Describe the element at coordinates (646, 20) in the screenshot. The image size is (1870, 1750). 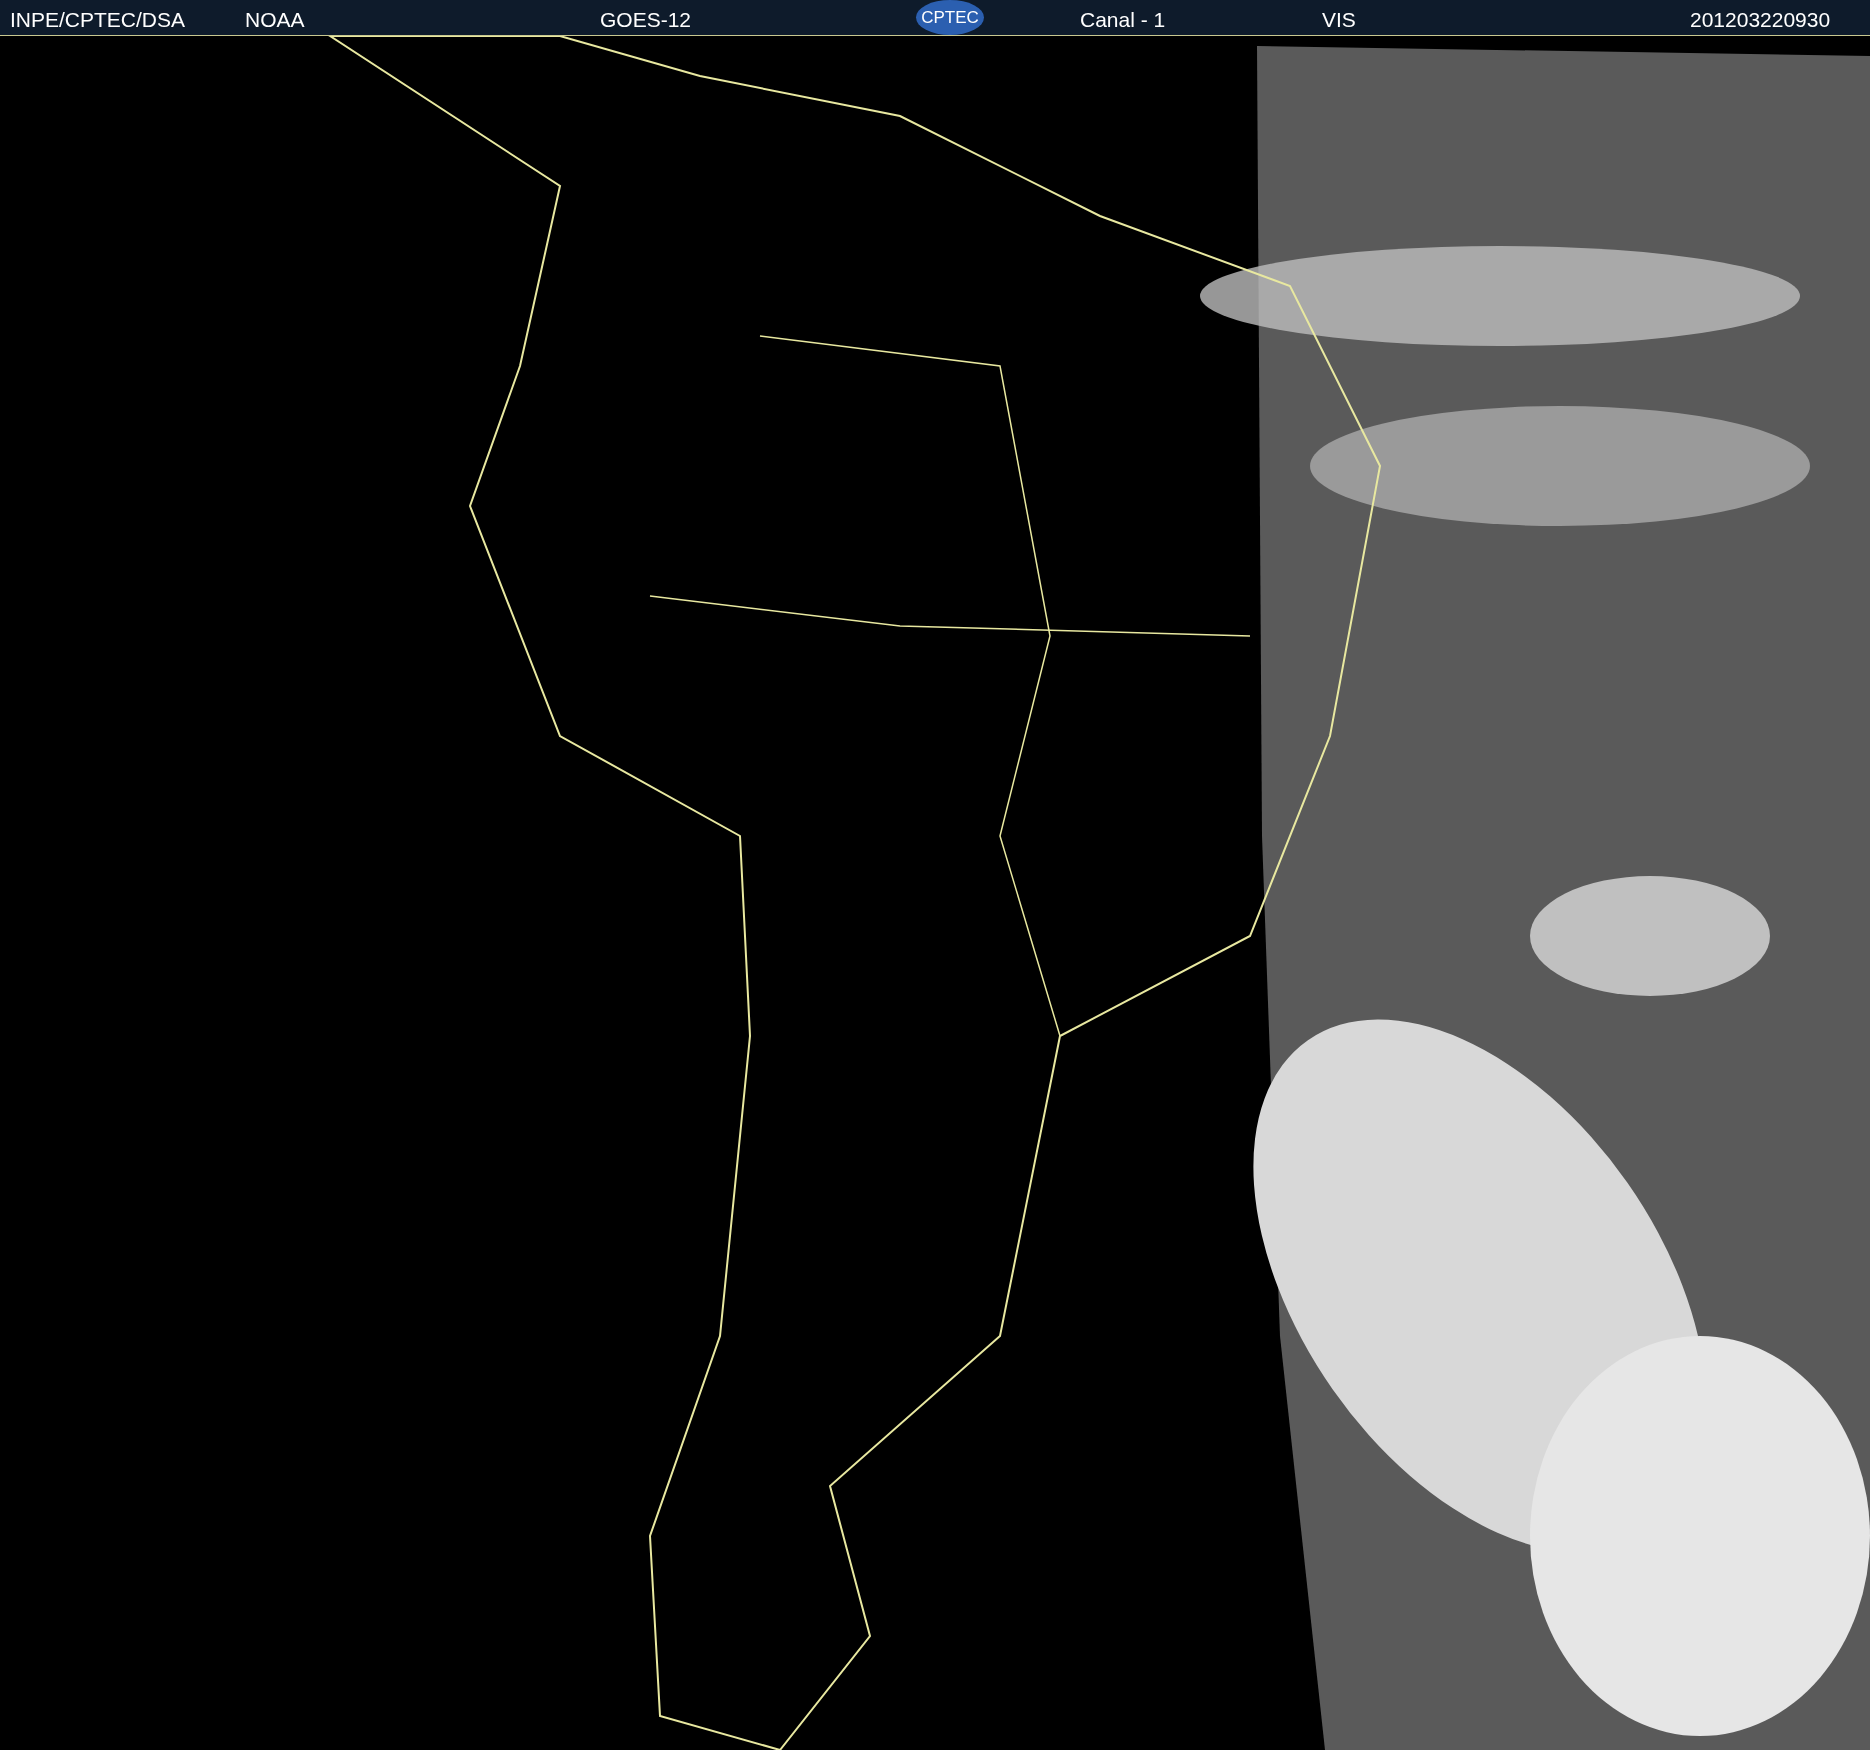
I see `satellite-label: GOES-12` at that location.